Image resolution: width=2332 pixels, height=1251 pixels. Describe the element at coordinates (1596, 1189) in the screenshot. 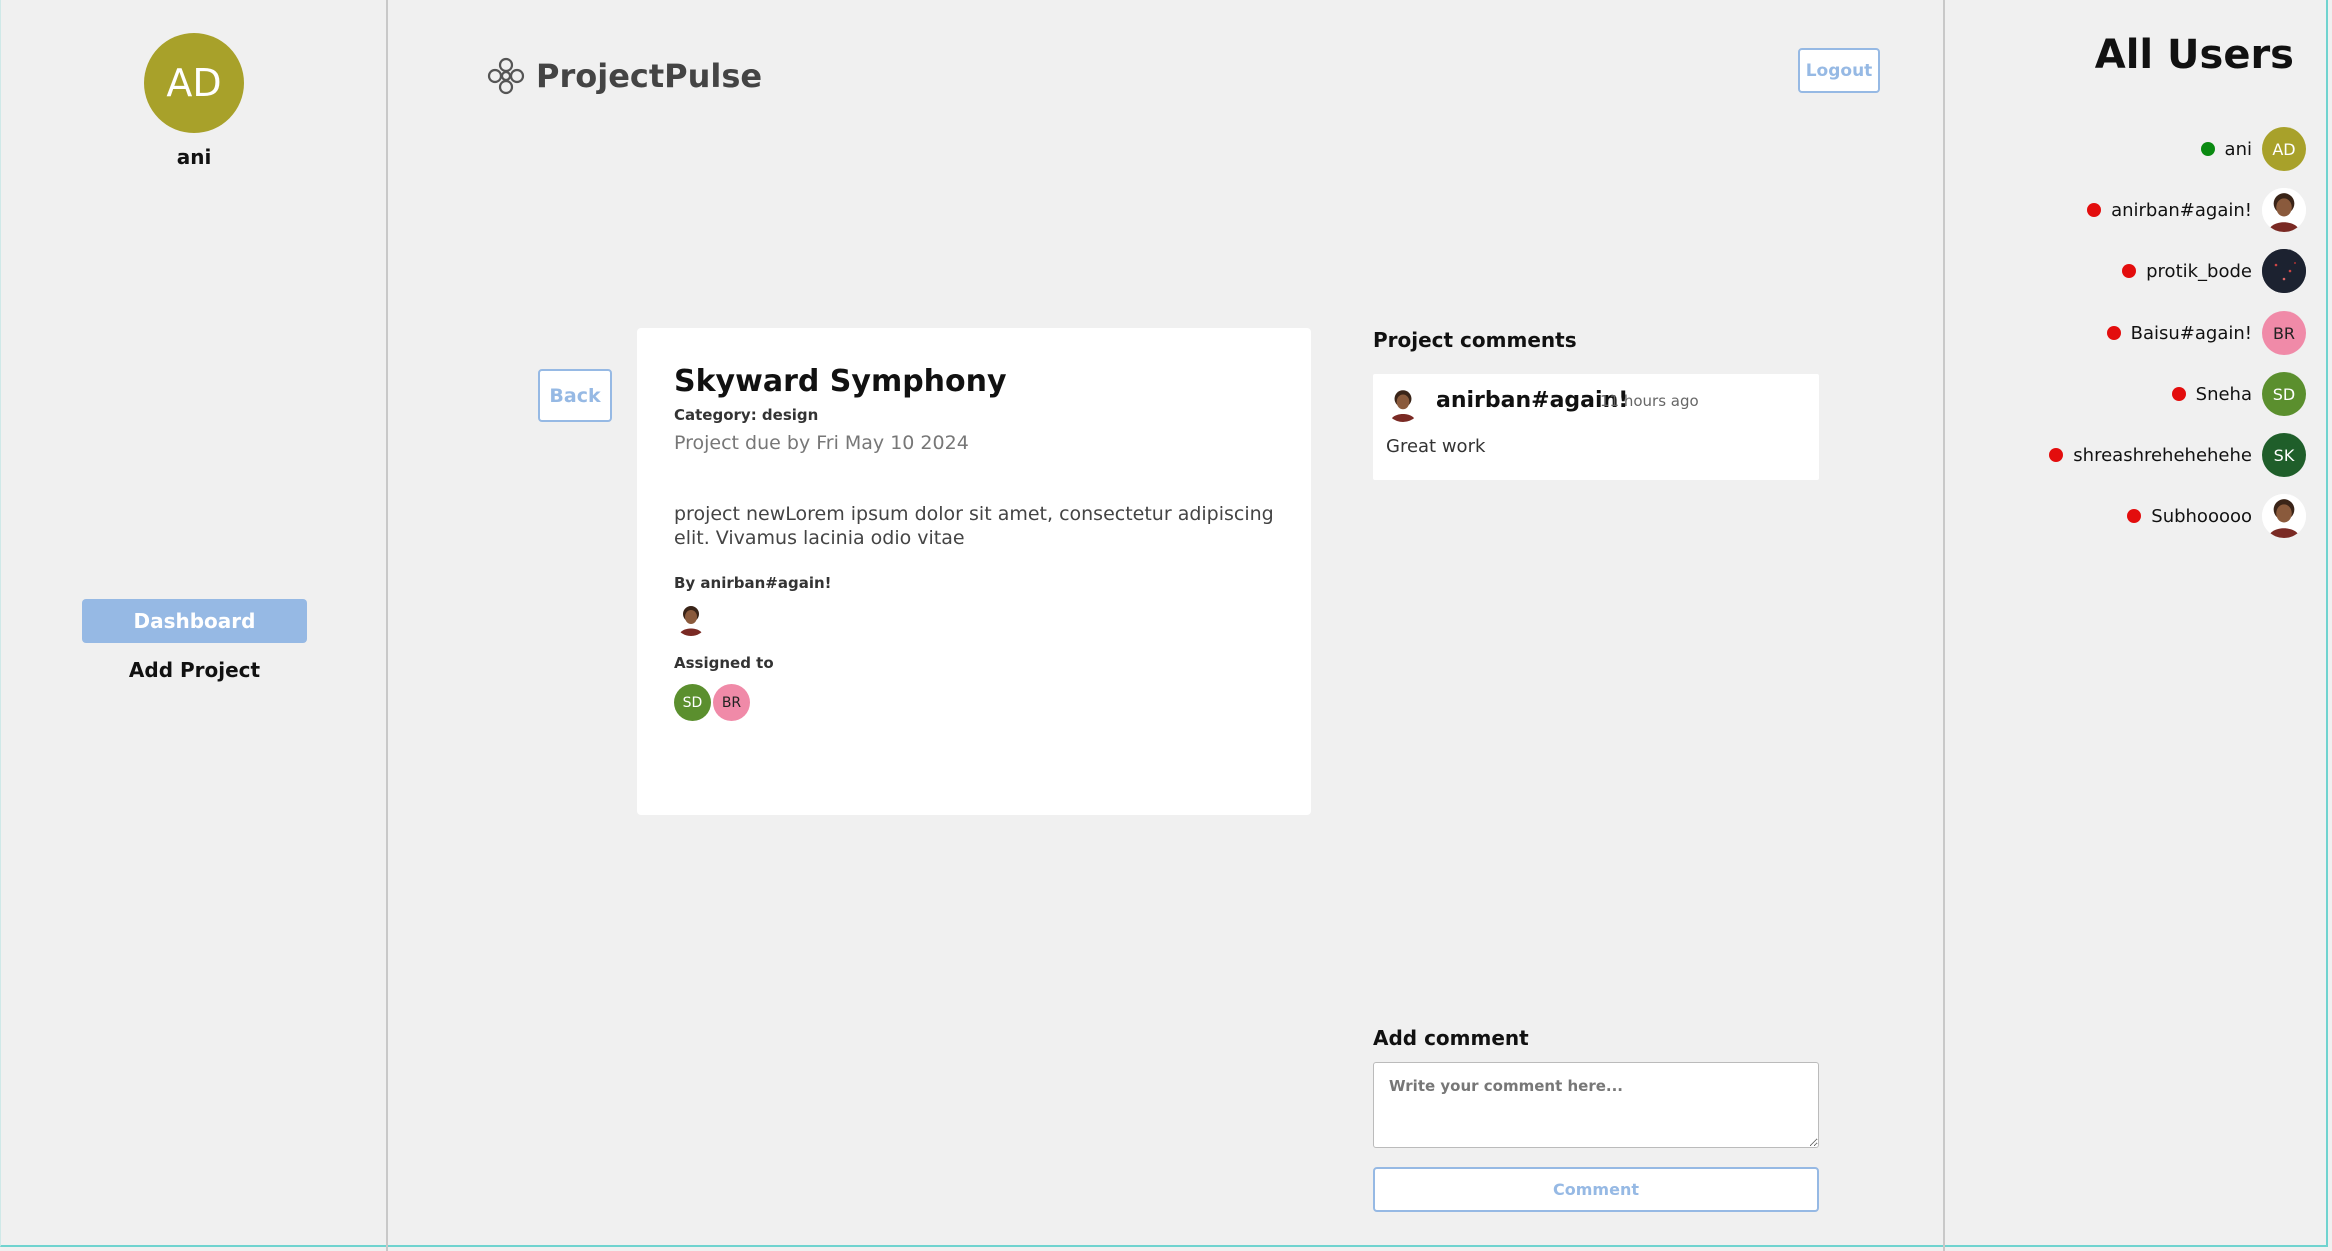

I see `comment-submit-button: Comment` at that location.